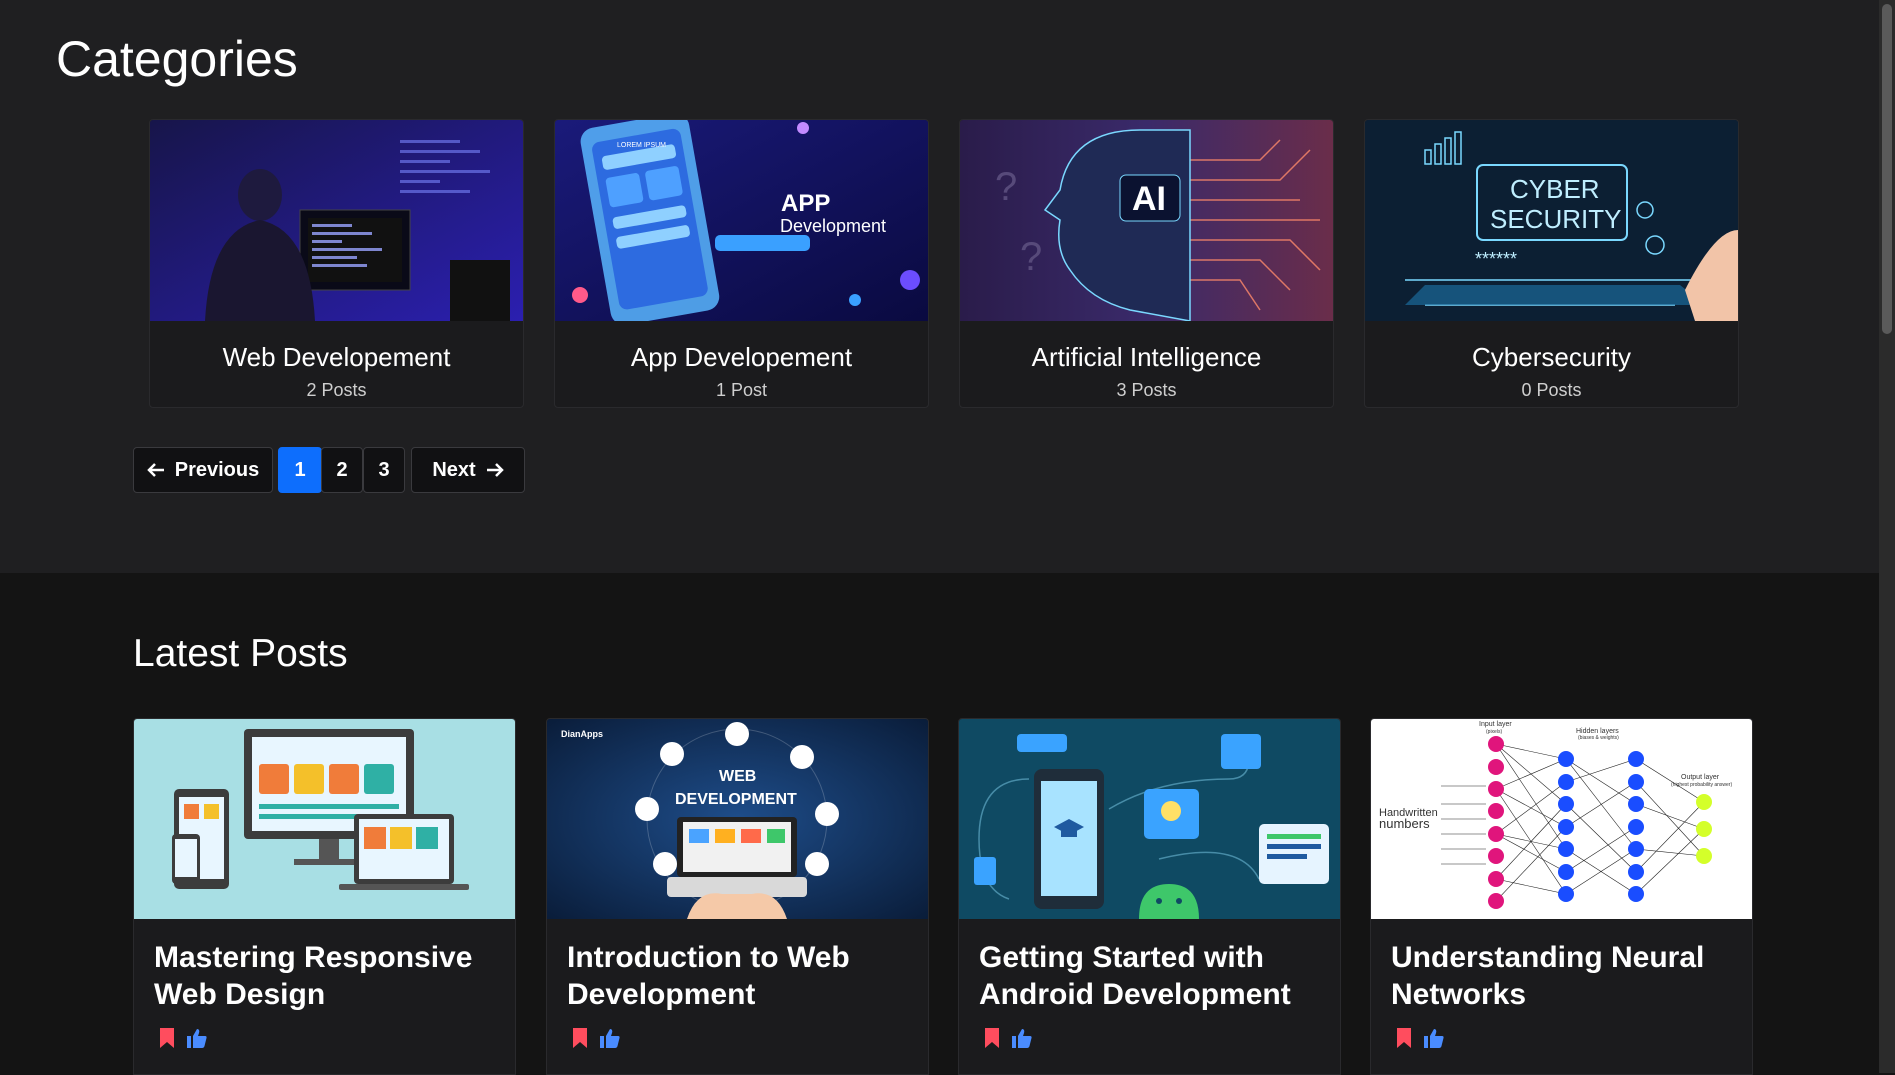 The width and height of the screenshot is (1895, 1075). What do you see at coordinates (741, 357) in the screenshot?
I see `category-name: App Developement` at bounding box center [741, 357].